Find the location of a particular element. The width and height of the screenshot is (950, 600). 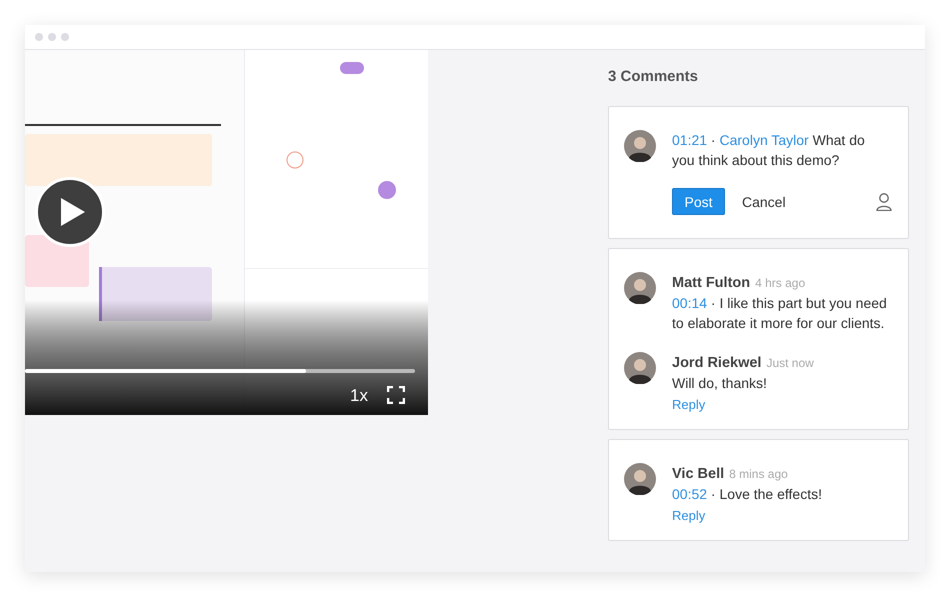

user-icon is located at coordinates (884, 201).